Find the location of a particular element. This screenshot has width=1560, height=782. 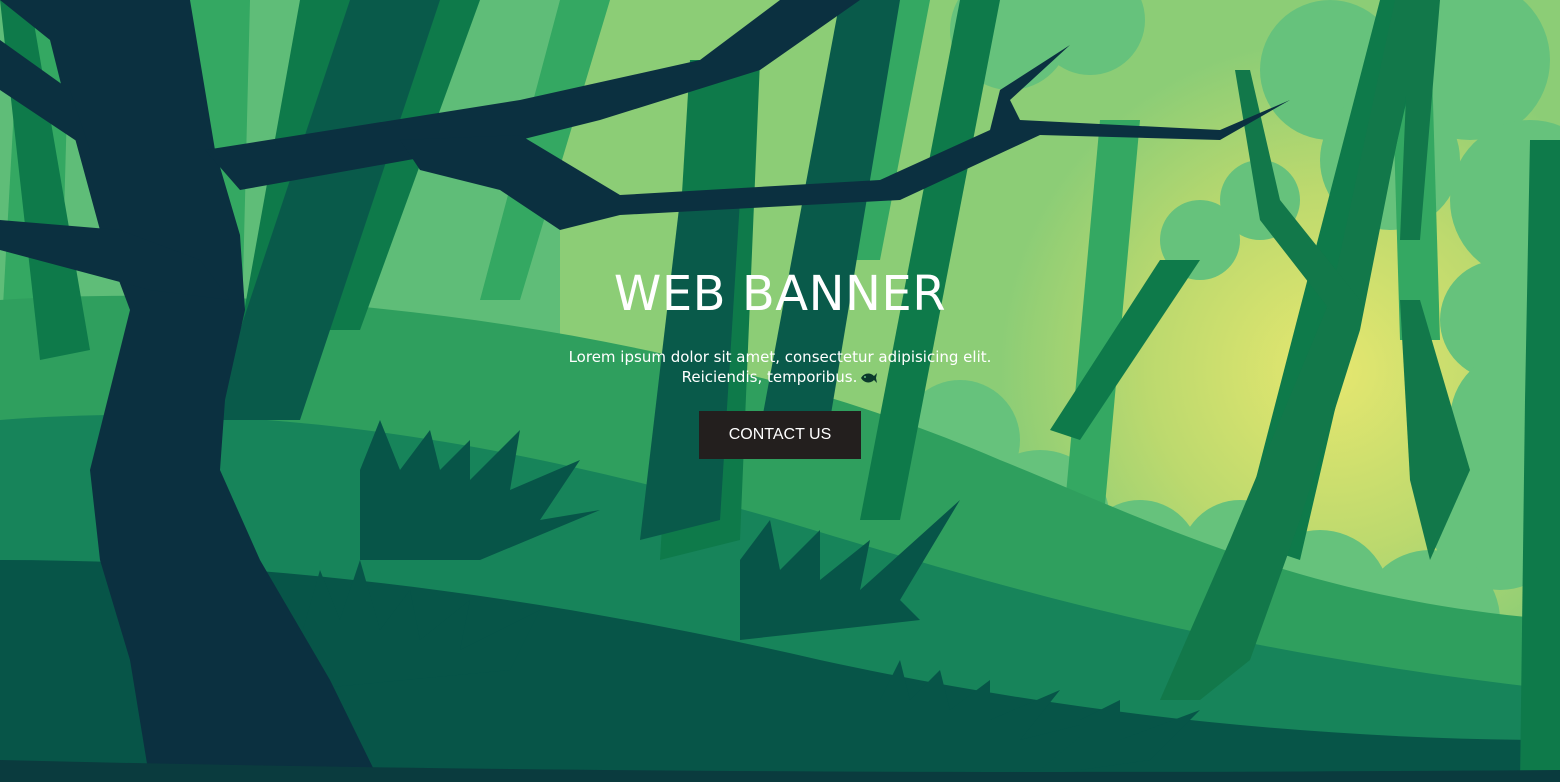

subtitle-line-2: Reiciendis, temporibus. is located at coordinates (780, 378).